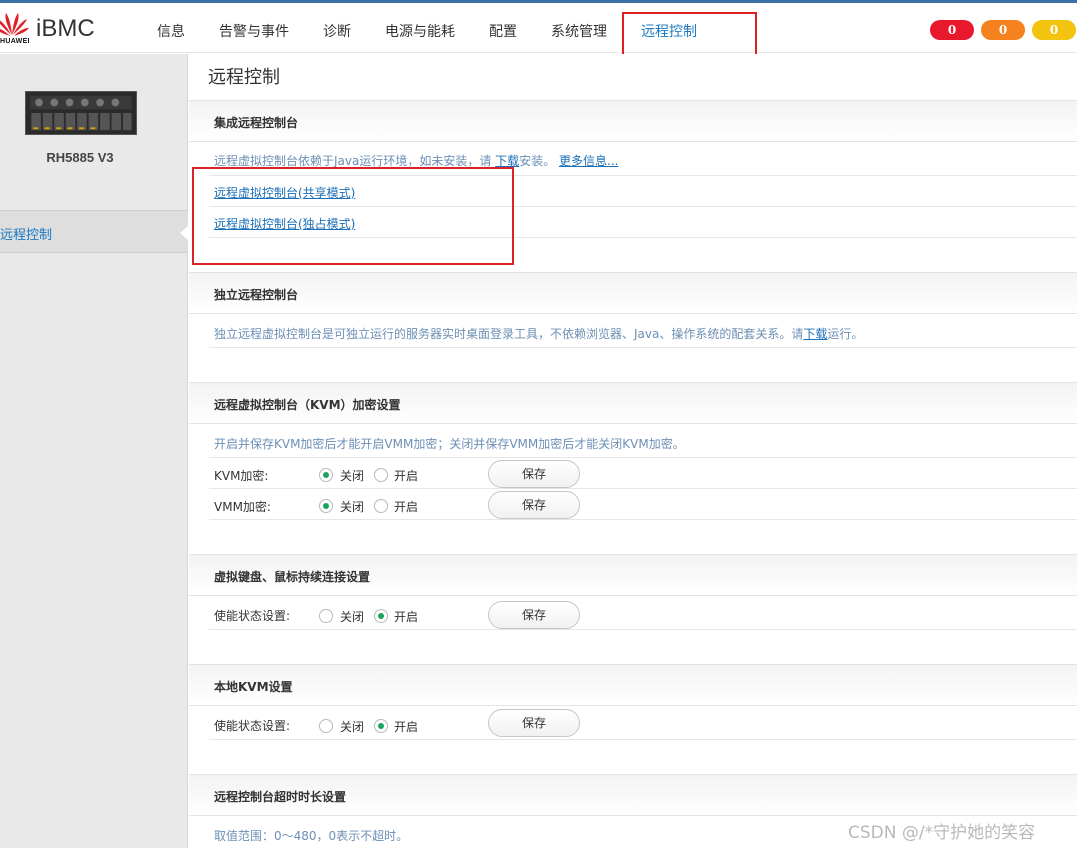 The image size is (1077, 848). Describe the element at coordinates (242, 507) in the screenshot. I see `vmm-encryption-label: VMM加密:` at that location.